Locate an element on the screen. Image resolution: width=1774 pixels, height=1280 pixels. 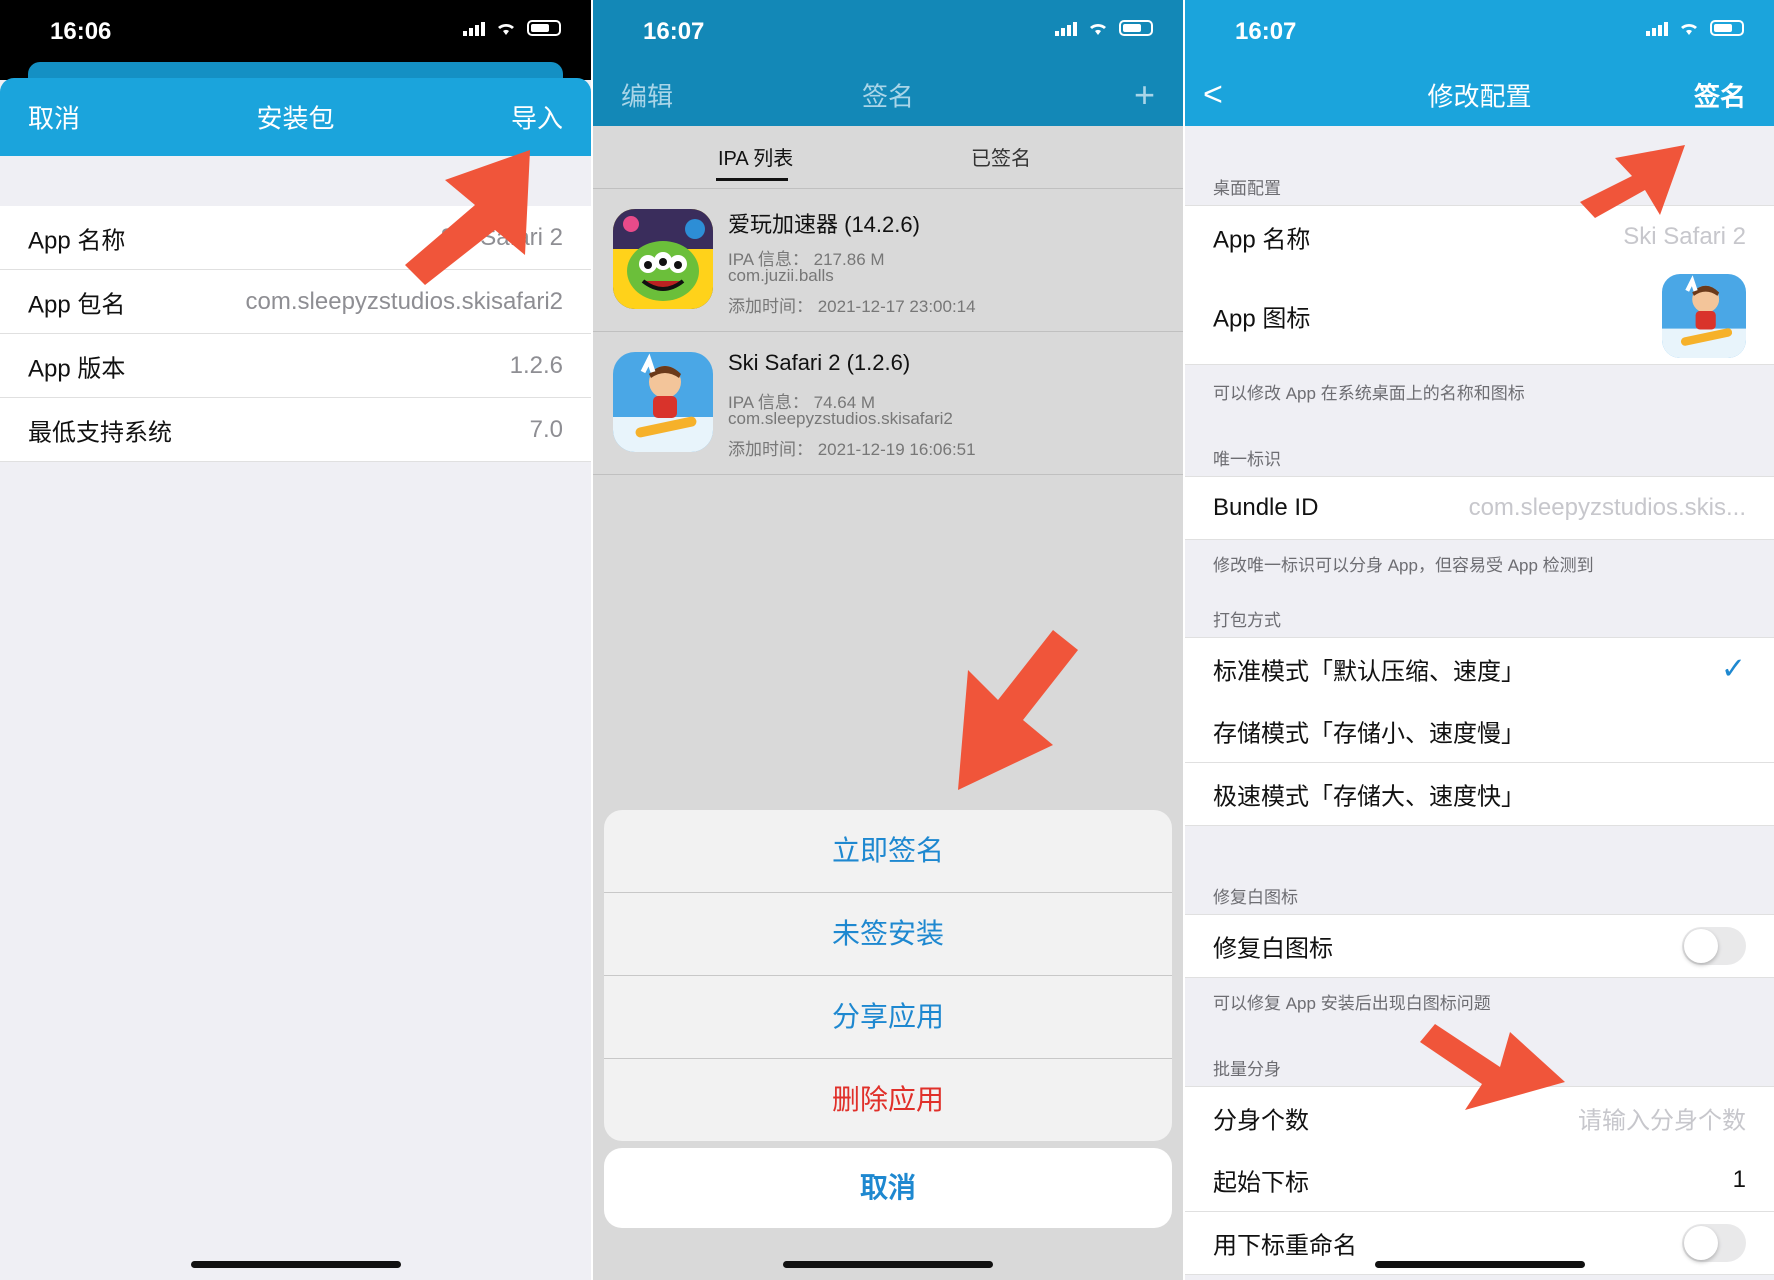
row-label: 用下标重命名 is located at coordinates (1285, 1246).